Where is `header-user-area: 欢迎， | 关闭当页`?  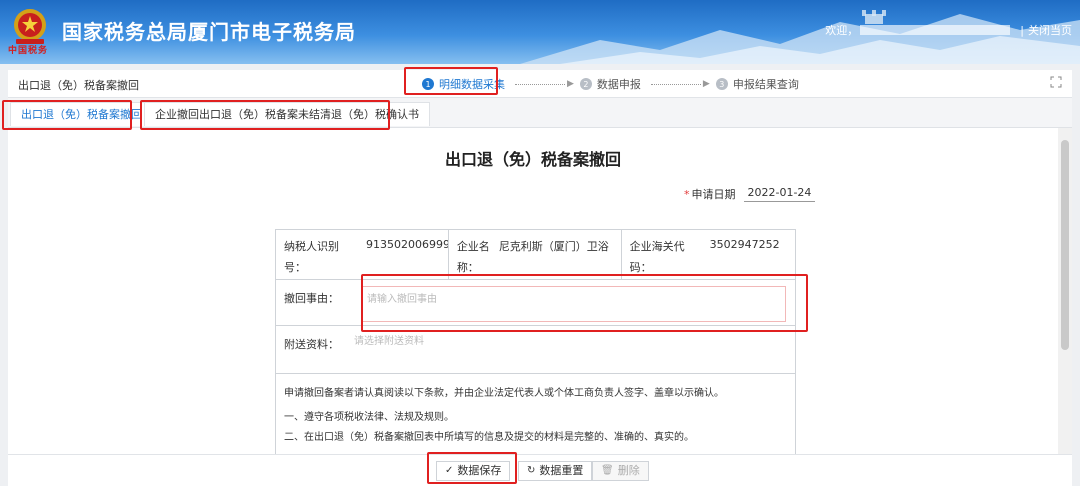 header-user-area: 欢迎， | 关闭当页 is located at coordinates (948, 30).